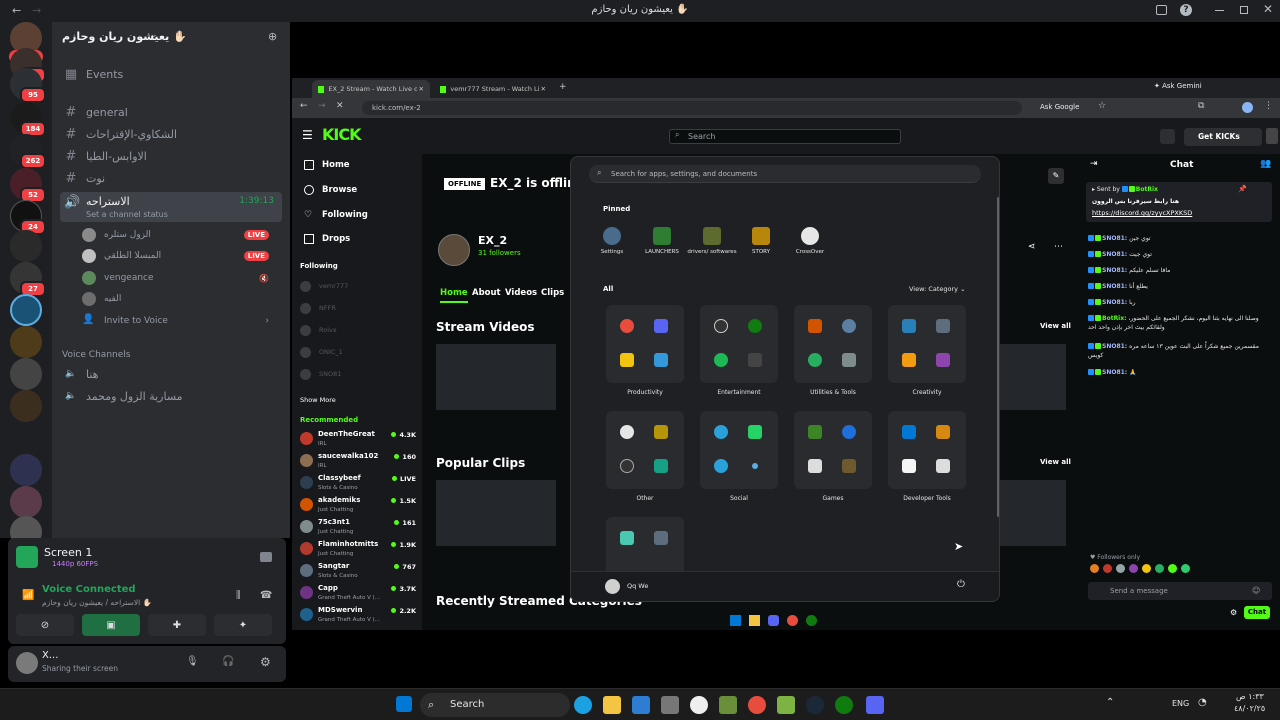 This screenshot has height=720, width=1280. I want to click on soundboard-button: ✦, so click(243, 625).